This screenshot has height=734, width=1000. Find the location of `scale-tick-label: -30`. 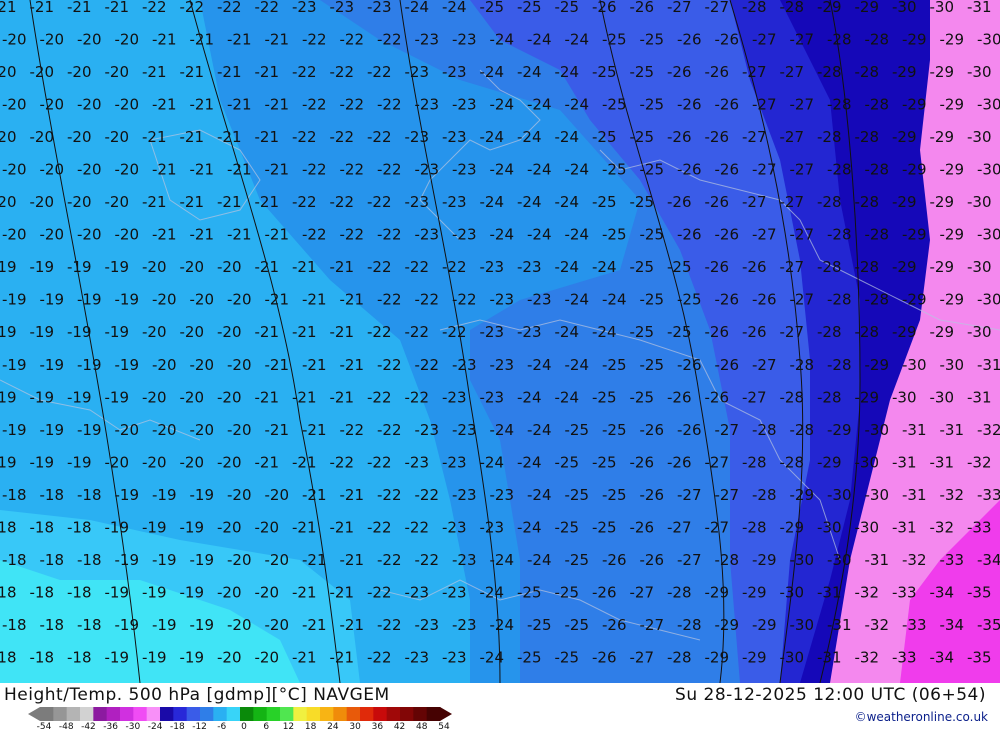

scale-tick-label: -30 is located at coordinates (133, 727).